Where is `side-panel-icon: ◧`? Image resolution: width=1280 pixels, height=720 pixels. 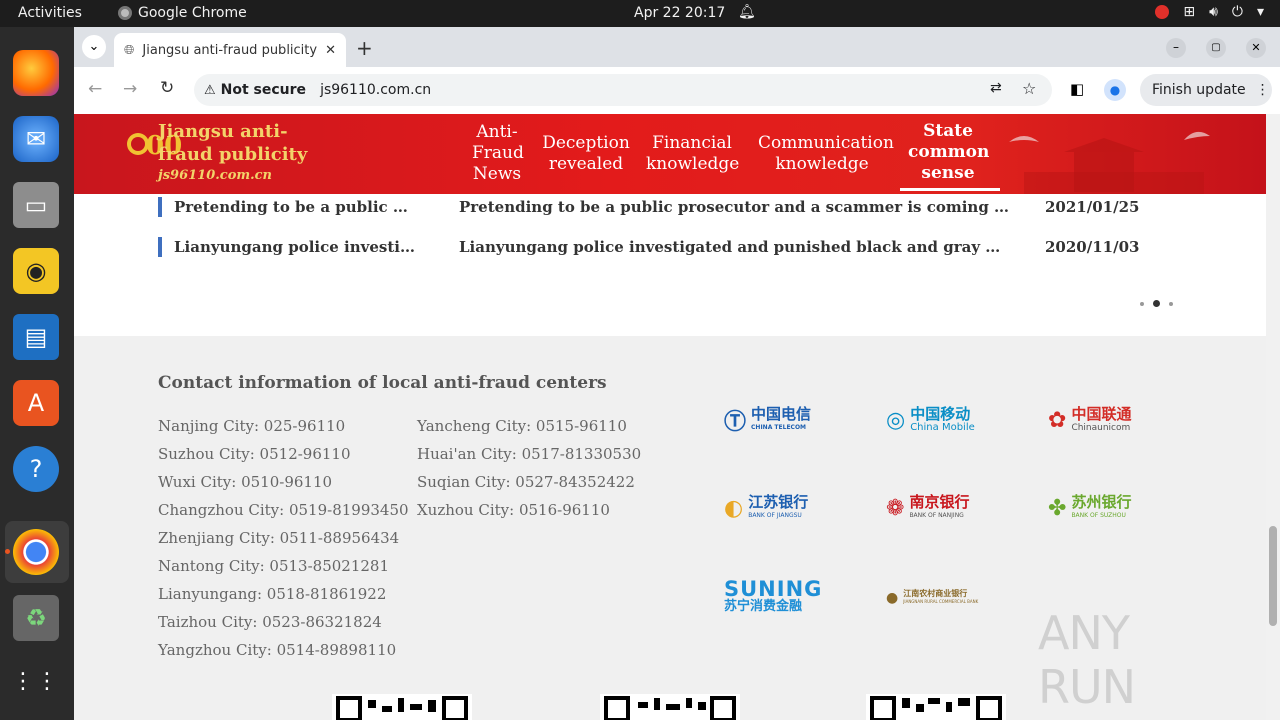 side-panel-icon: ◧ is located at coordinates (1077, 89).